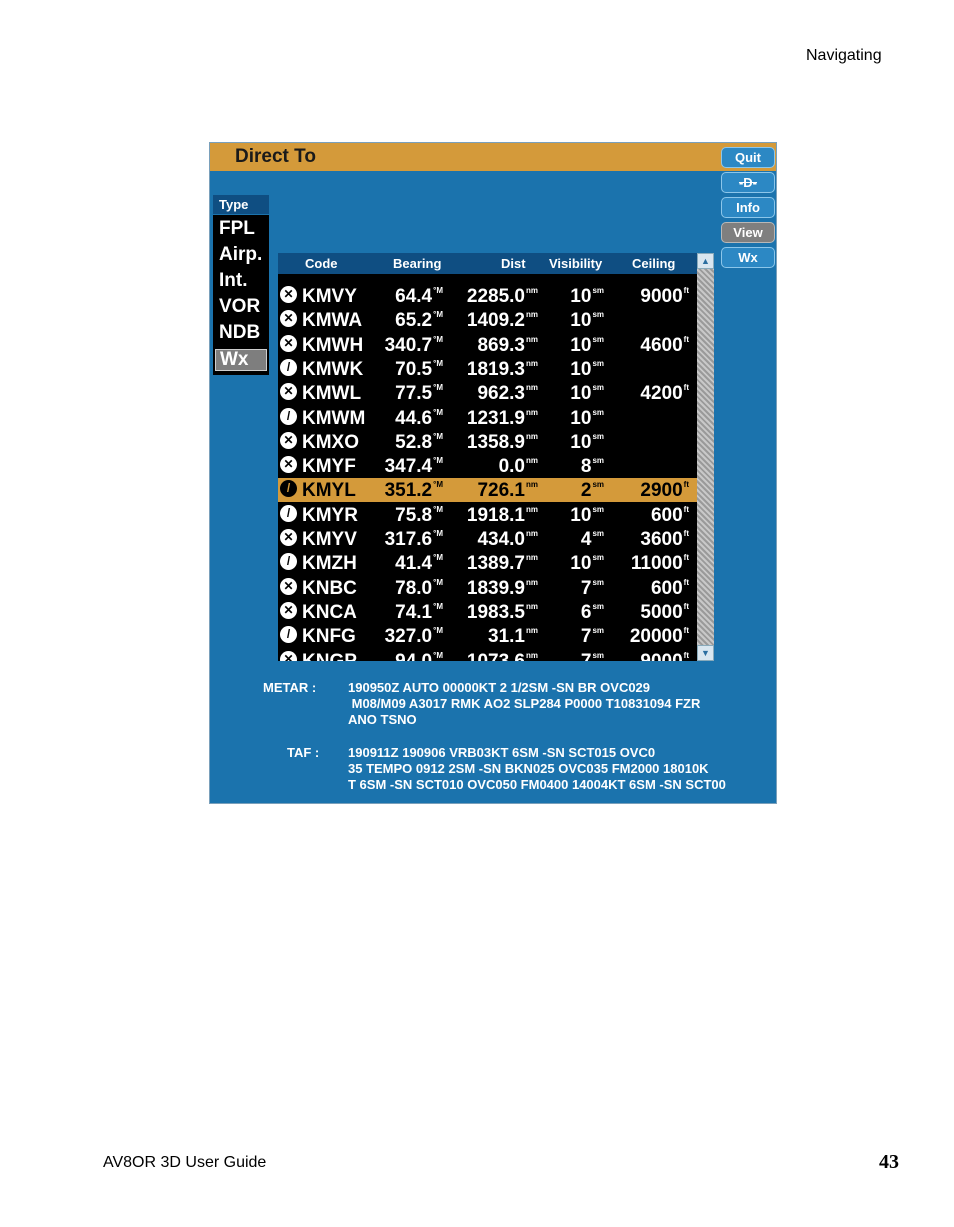  What do you see at coordinates (748, 257) in the screenshot?
I see `wx-button: Wx` at bounding box center [748, 257].